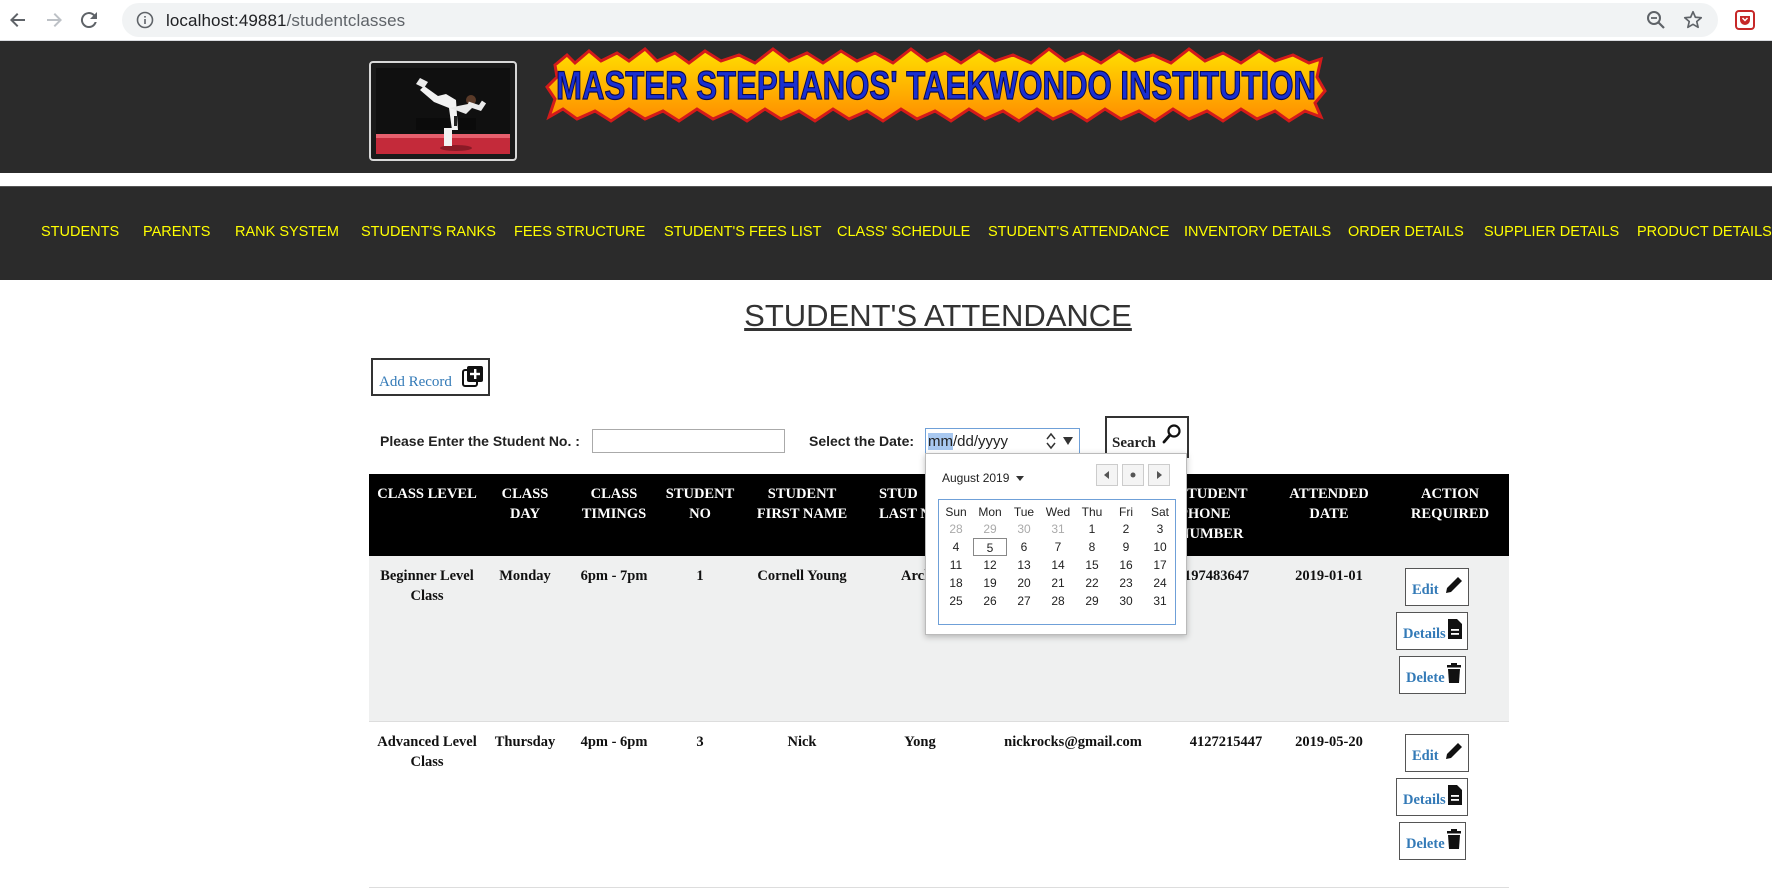 This screenshot has width=1772, height=888. What do you see at coordinates (956, 547) in the screenshot?
I see `calendar-day: 4` at bounding box center [956, 547].